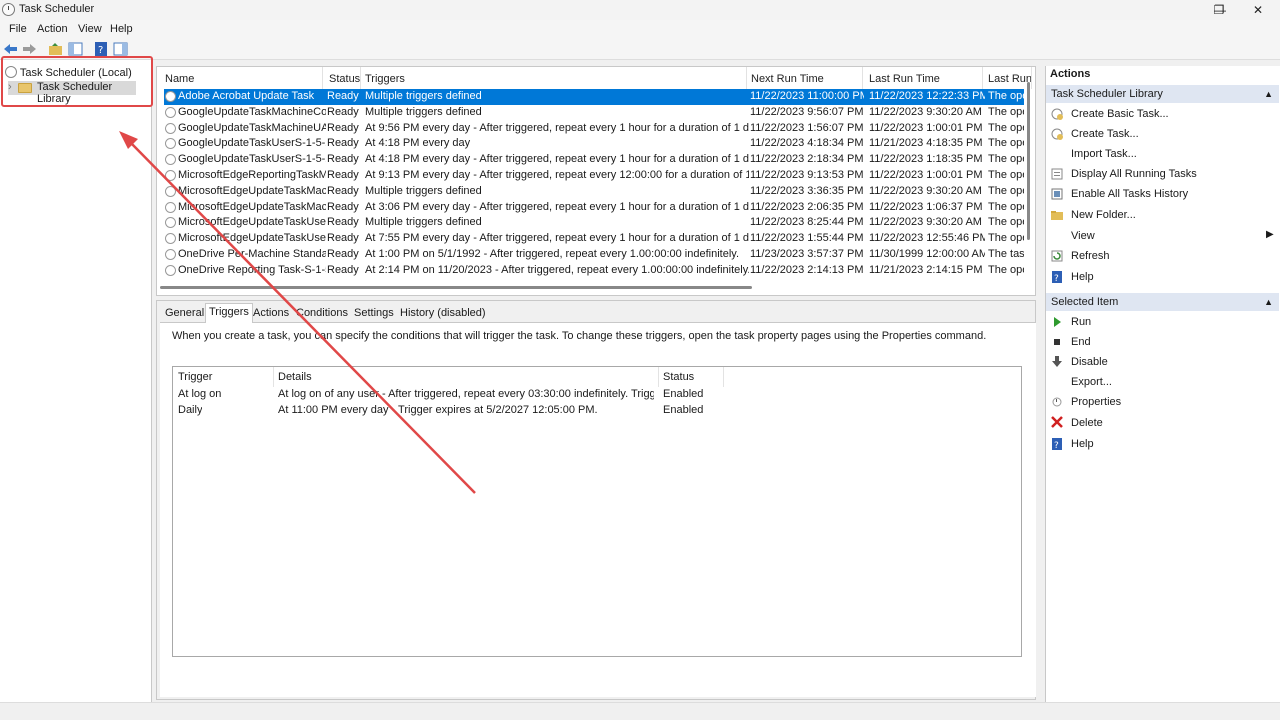  Describe the element at coordinates (553, 78) in the screenshot. I see `column-header-triggers: Triggers` at that location.